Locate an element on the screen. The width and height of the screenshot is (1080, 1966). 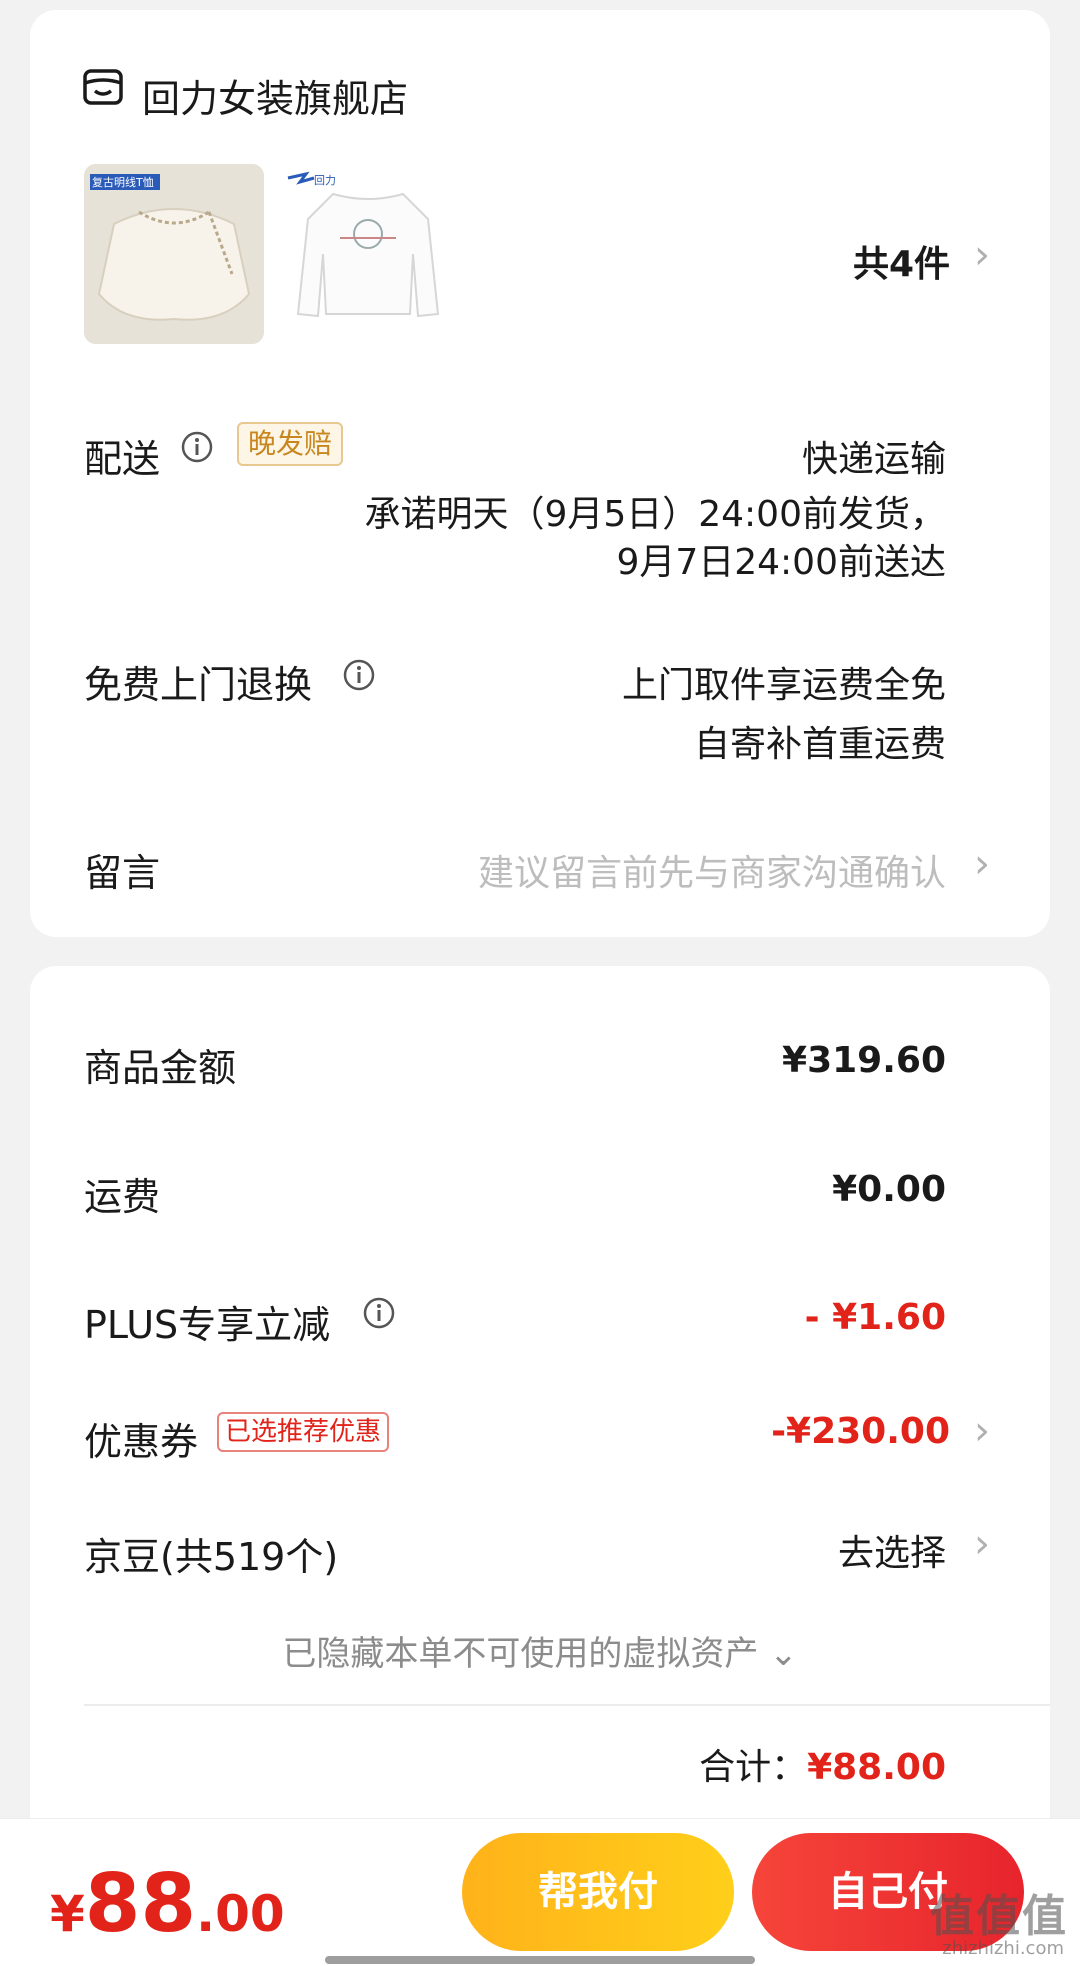
late-compensation-badge: 晚发赔 is located at coordinates (290, 444).